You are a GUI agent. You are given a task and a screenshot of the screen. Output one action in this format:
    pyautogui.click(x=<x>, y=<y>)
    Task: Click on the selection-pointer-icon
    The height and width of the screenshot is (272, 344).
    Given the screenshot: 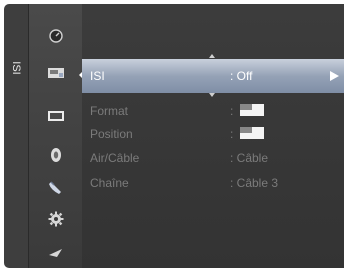 What is the action you would take?
    pyautogui.click(x=80, y=75)
    